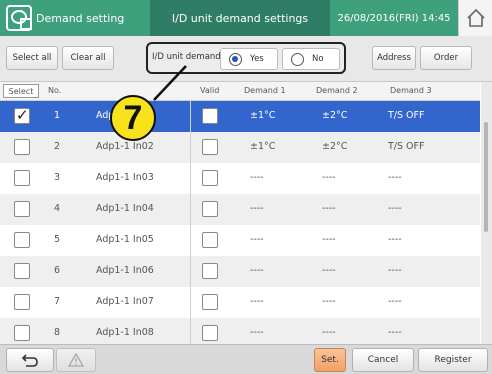 The image size is (492, 374). Describe the element at coordinates (55, 90) in the screenshot. I see `no-column-header: No.` at that location.